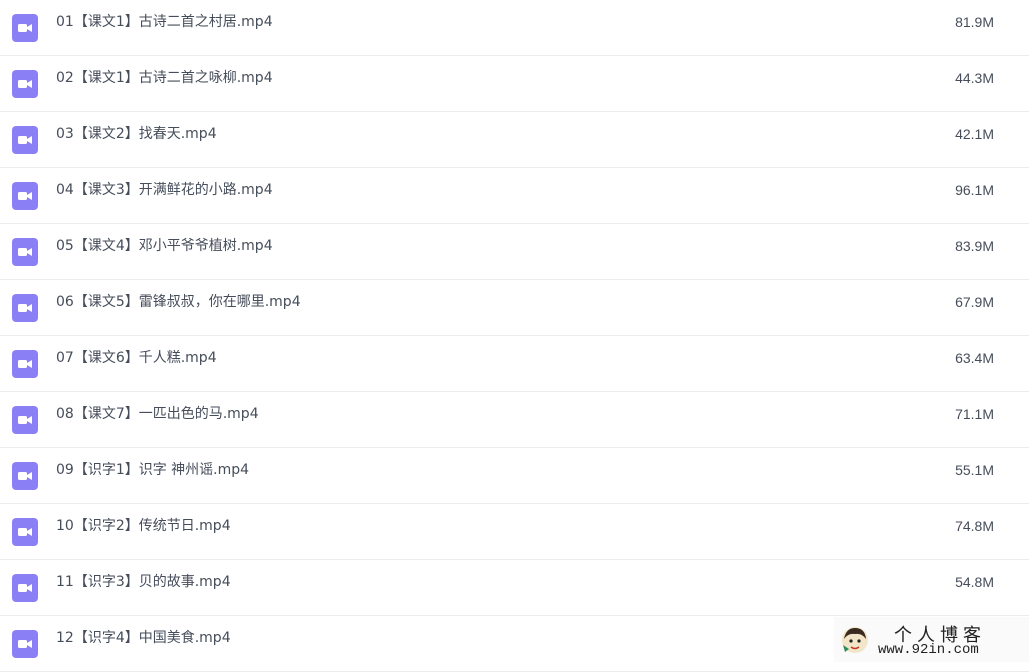 The width and height of the screenshot is (1029, 672). I want to click on file-size: 83.9M, so click(974, 246).